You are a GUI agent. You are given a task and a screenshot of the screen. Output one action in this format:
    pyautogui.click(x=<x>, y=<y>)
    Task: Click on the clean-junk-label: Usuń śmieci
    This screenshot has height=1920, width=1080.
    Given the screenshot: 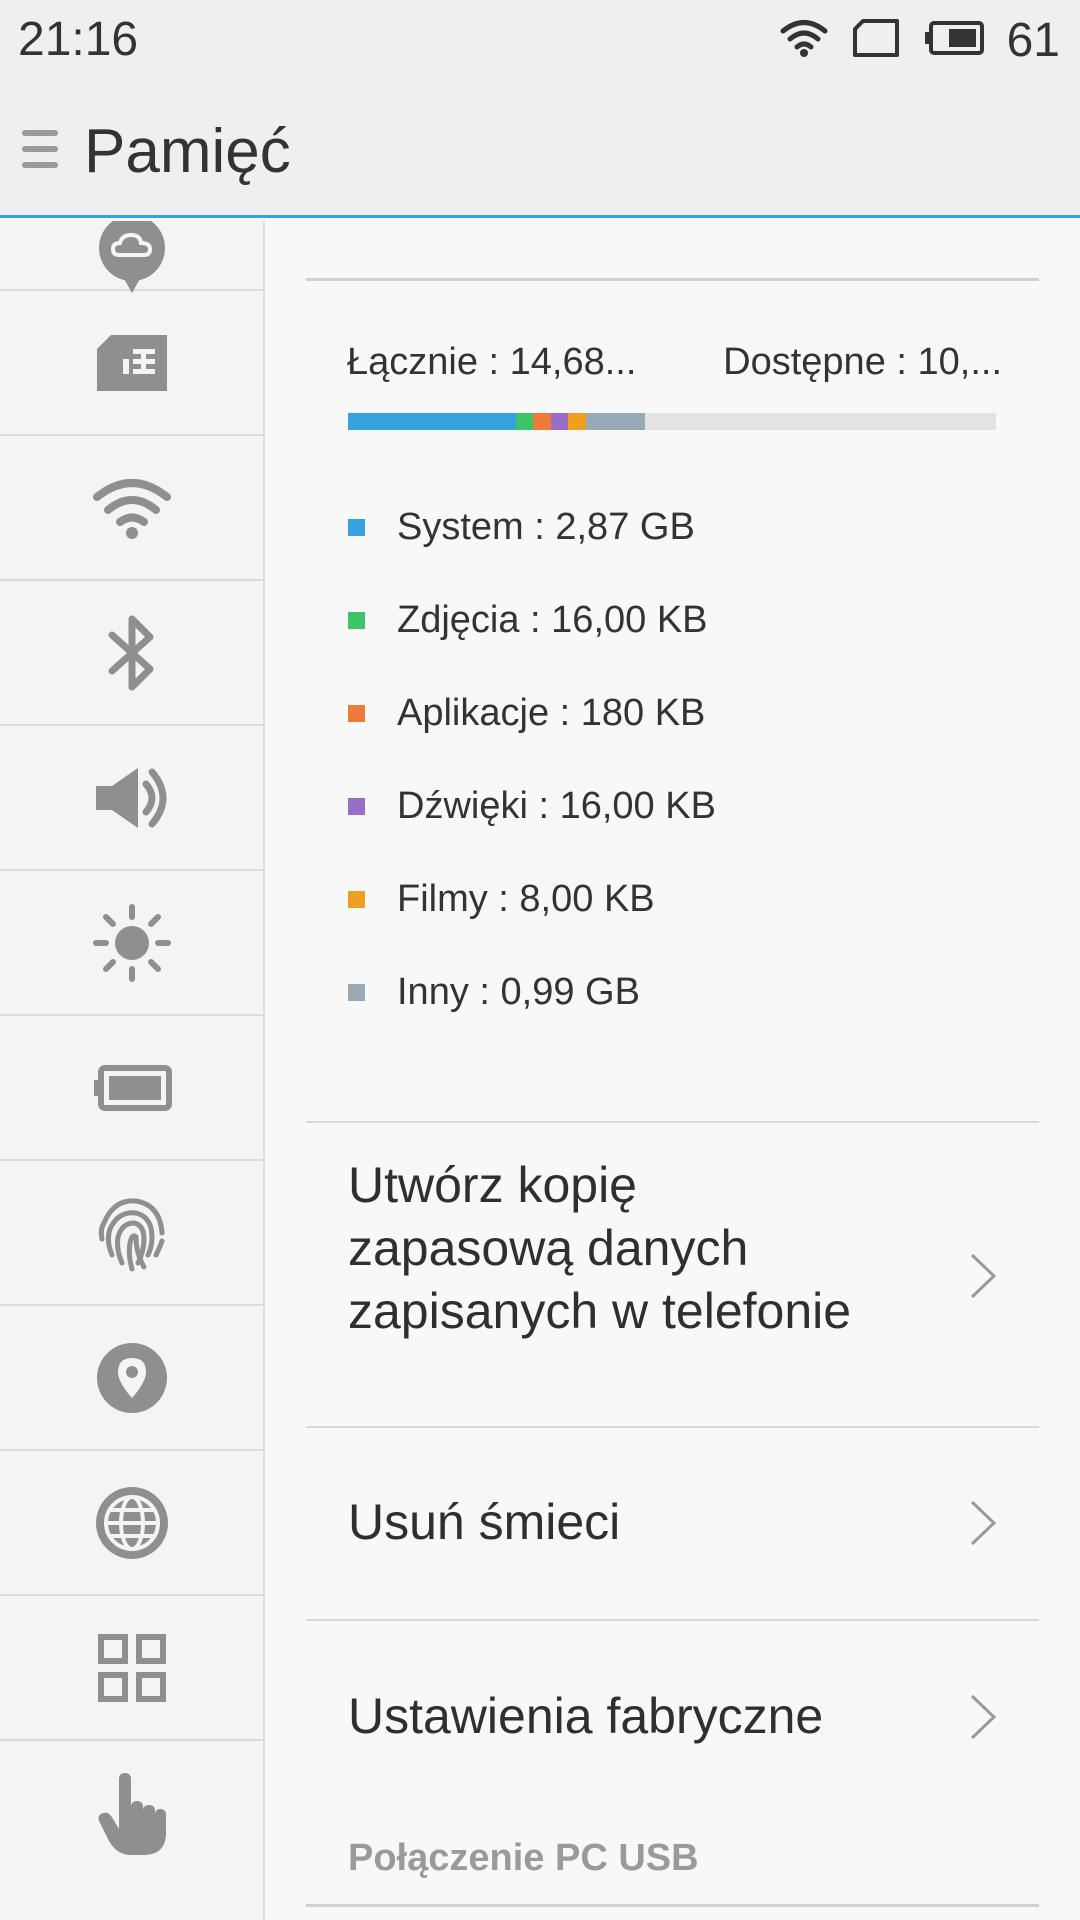 What is the action you would take?
    pyautogui.click(x=484, y=1522)
    